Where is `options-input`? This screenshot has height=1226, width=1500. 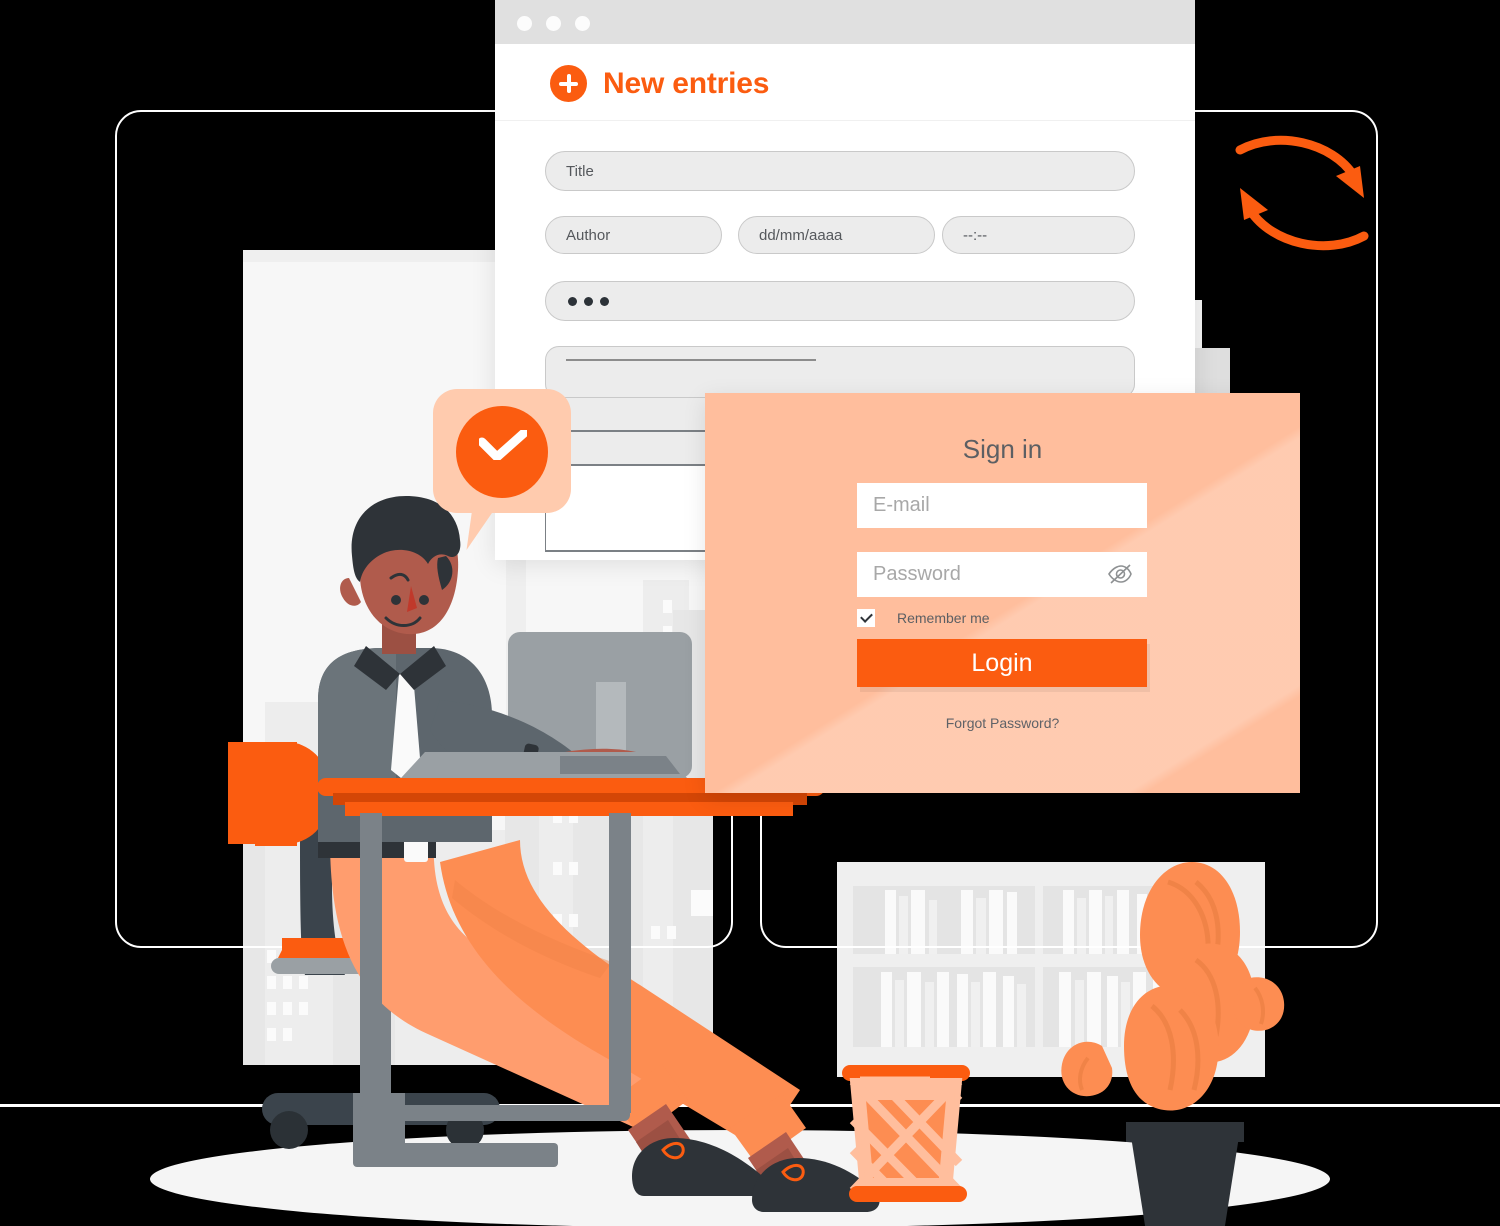
options-input is located at coordinates (840, 301).